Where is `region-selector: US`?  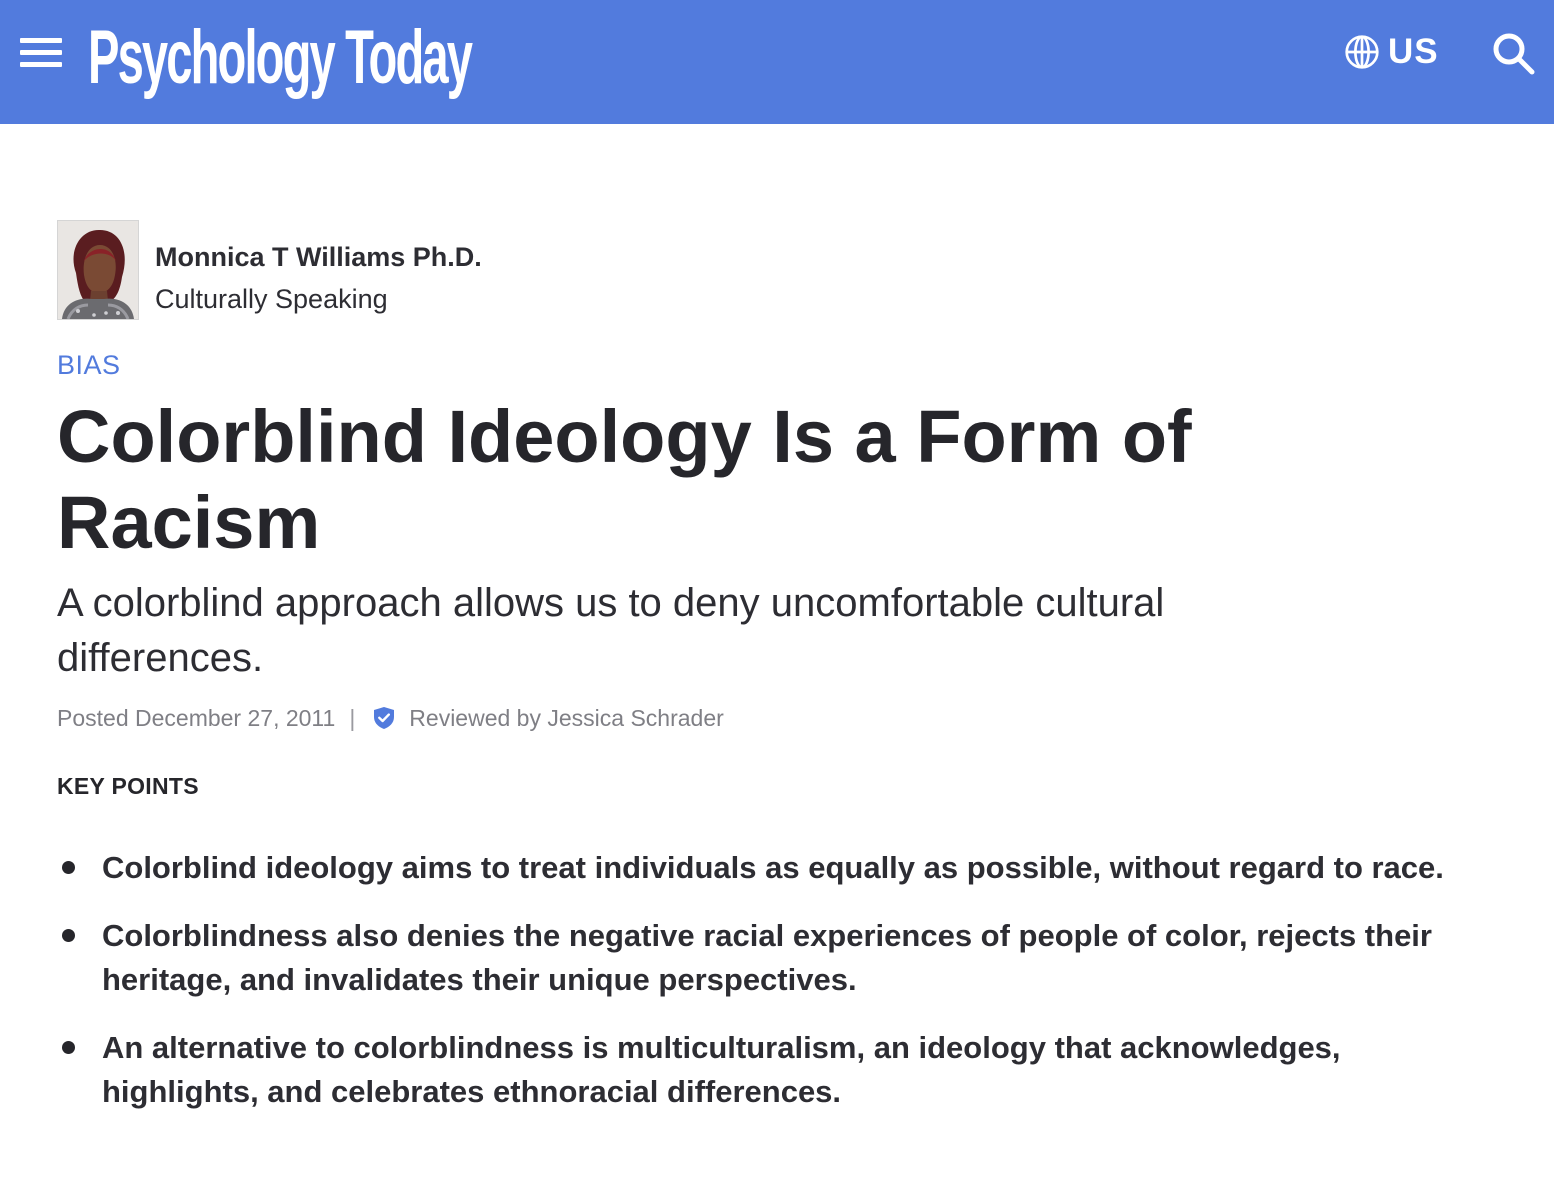 region-selector: US is located at coordinates (1391, 52).